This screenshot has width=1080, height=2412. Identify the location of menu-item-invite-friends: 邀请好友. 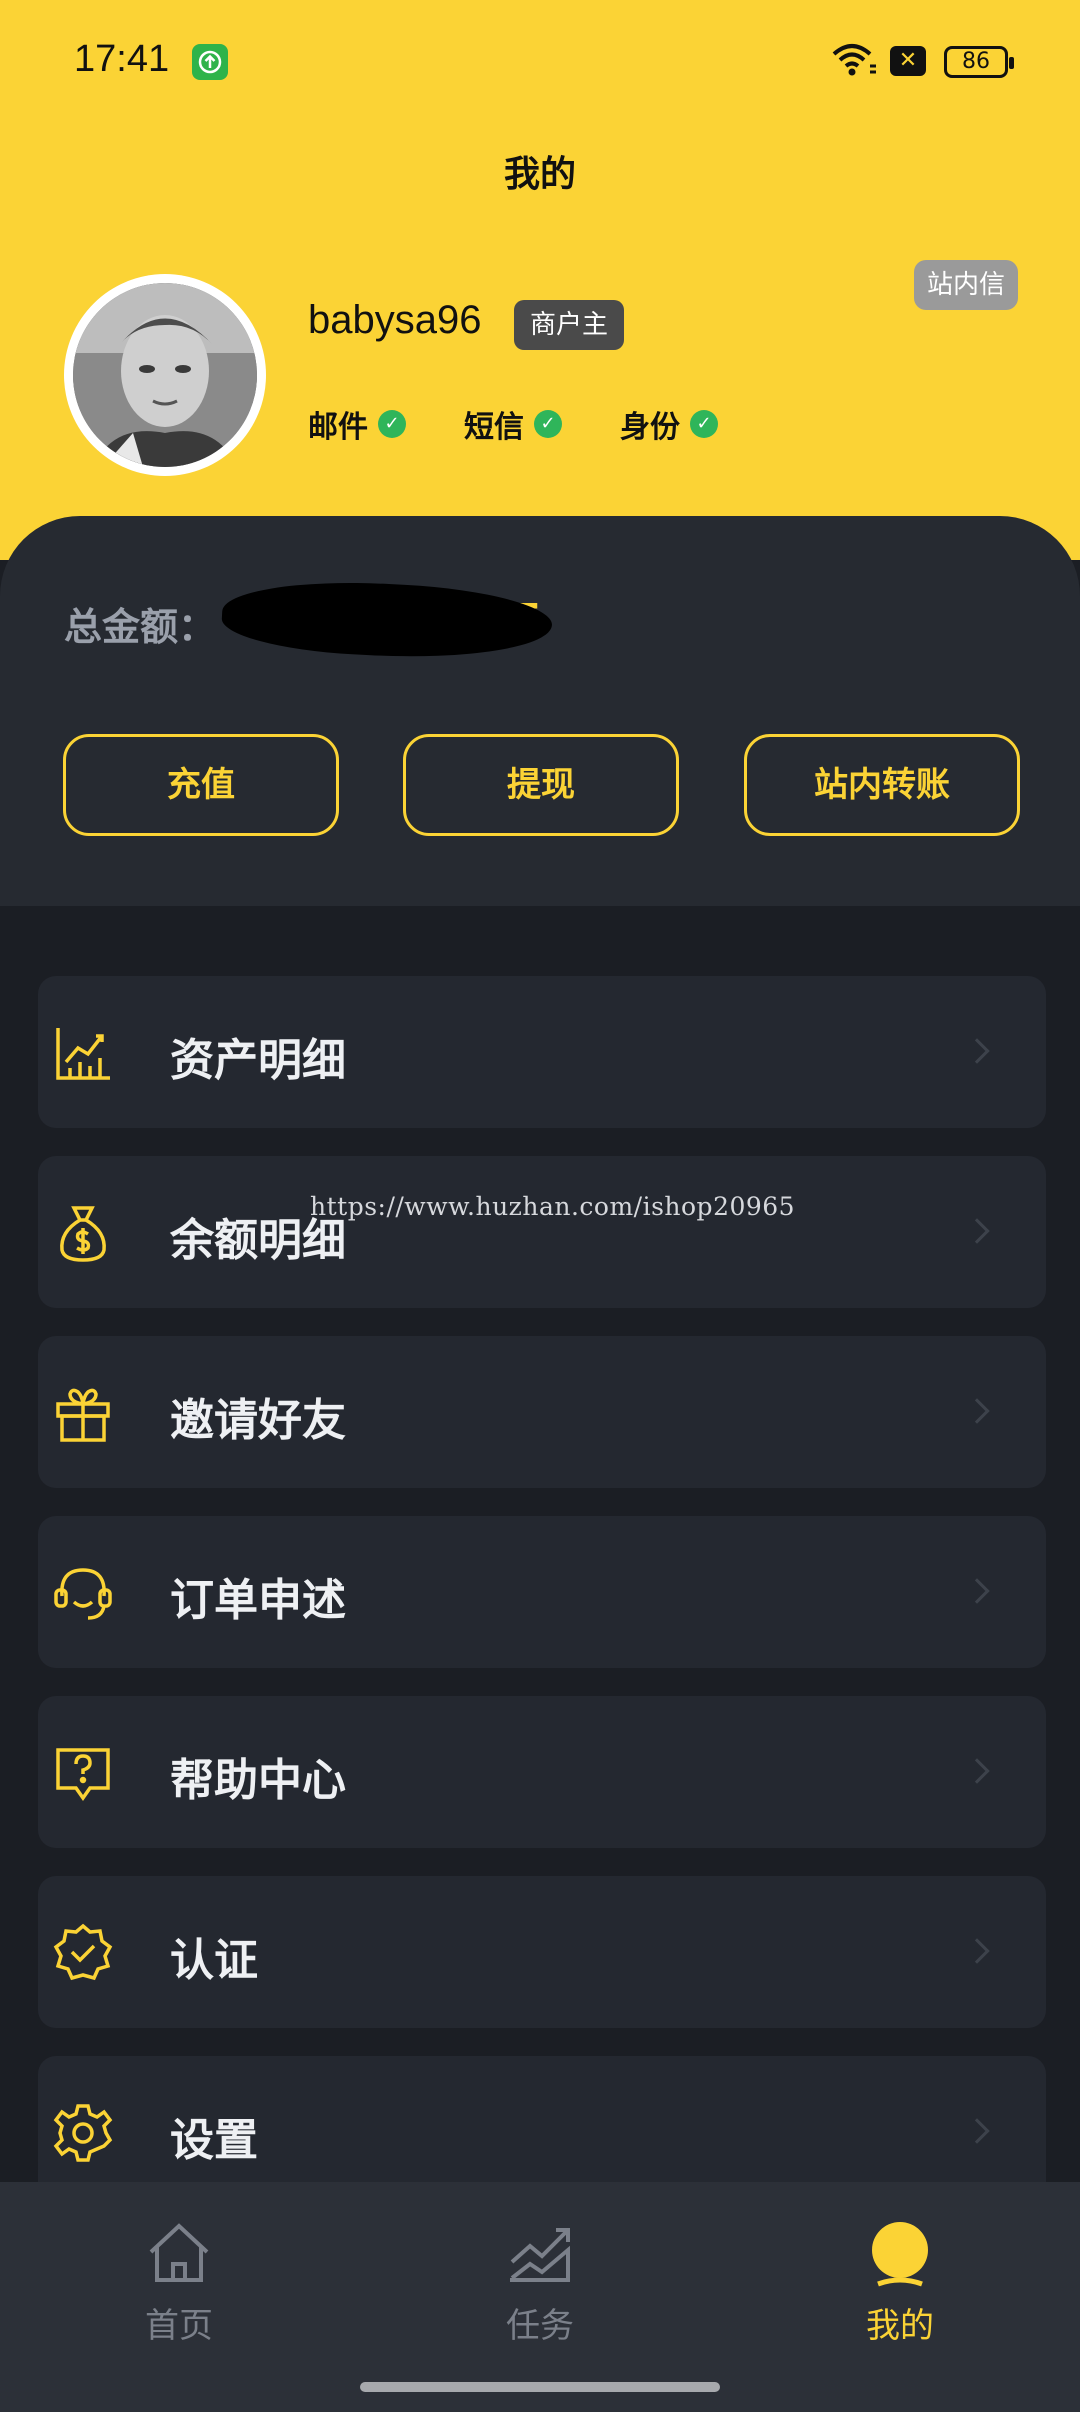
(542, 1412).